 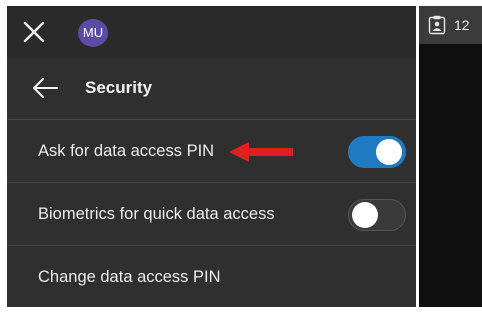 I want to click on count-badge: 12, so click(x=462, y=25).